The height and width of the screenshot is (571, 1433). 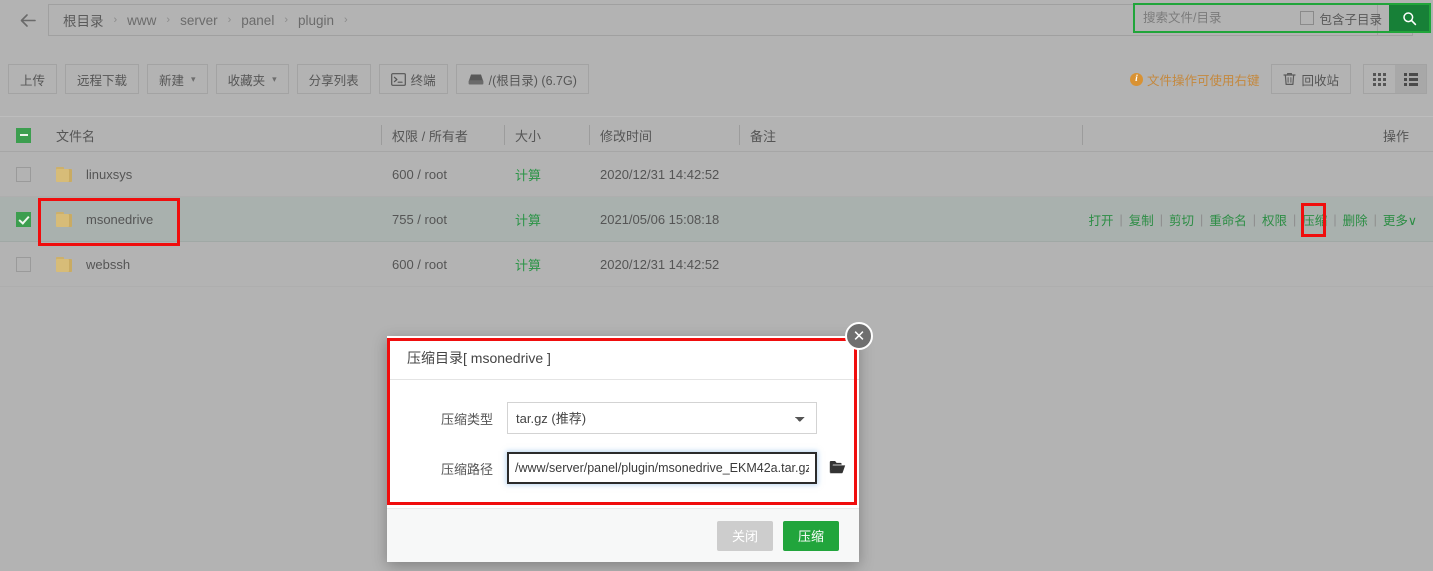 I want to click on compress-type-label: 压缩类型, so click(x=466, y=419).